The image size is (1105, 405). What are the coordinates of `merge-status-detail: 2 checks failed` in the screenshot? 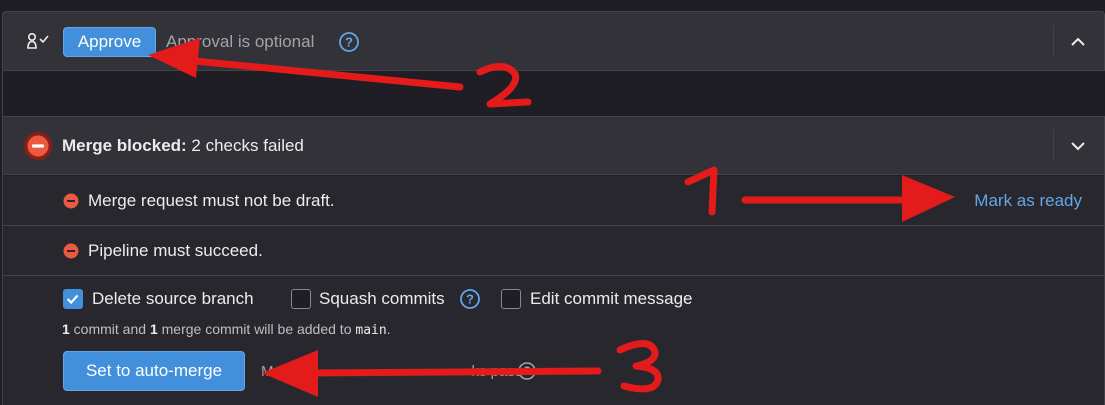 It's located at (245, 145).